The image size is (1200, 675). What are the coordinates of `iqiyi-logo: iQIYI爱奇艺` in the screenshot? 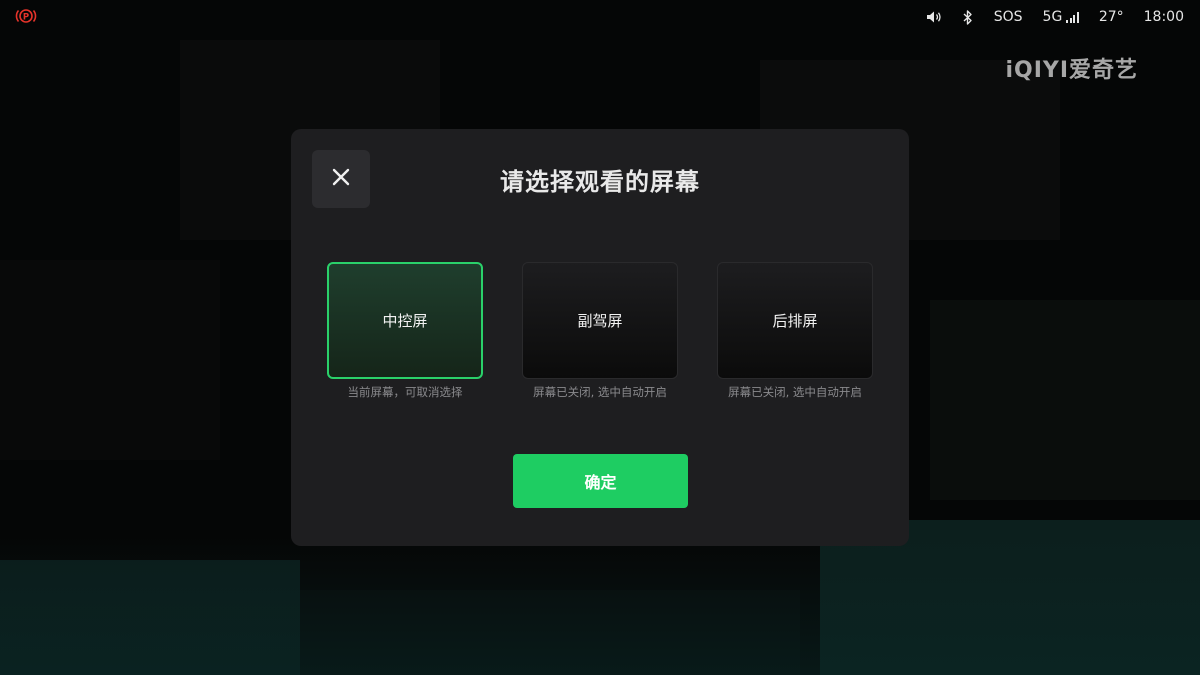 It's located at (1071, 70).